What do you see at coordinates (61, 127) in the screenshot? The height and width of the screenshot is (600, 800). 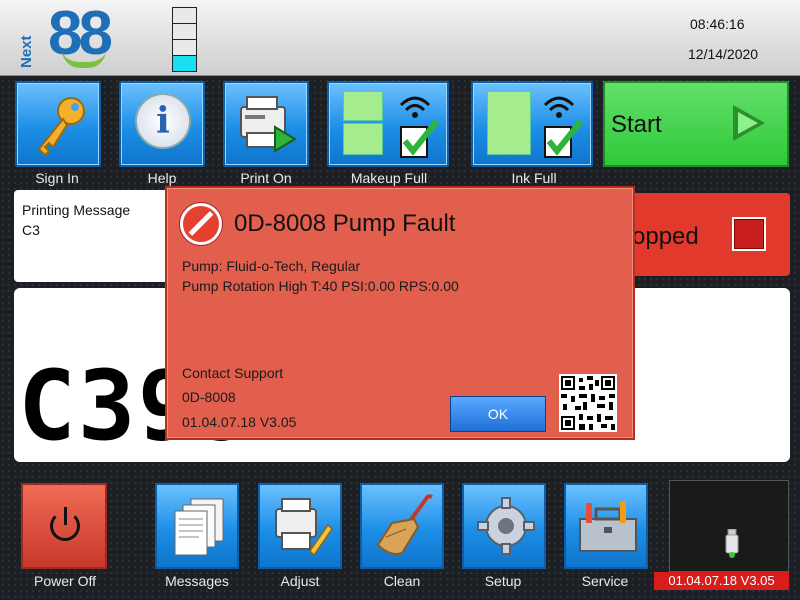 I see `key-icon` at bounding box center [61, 127].